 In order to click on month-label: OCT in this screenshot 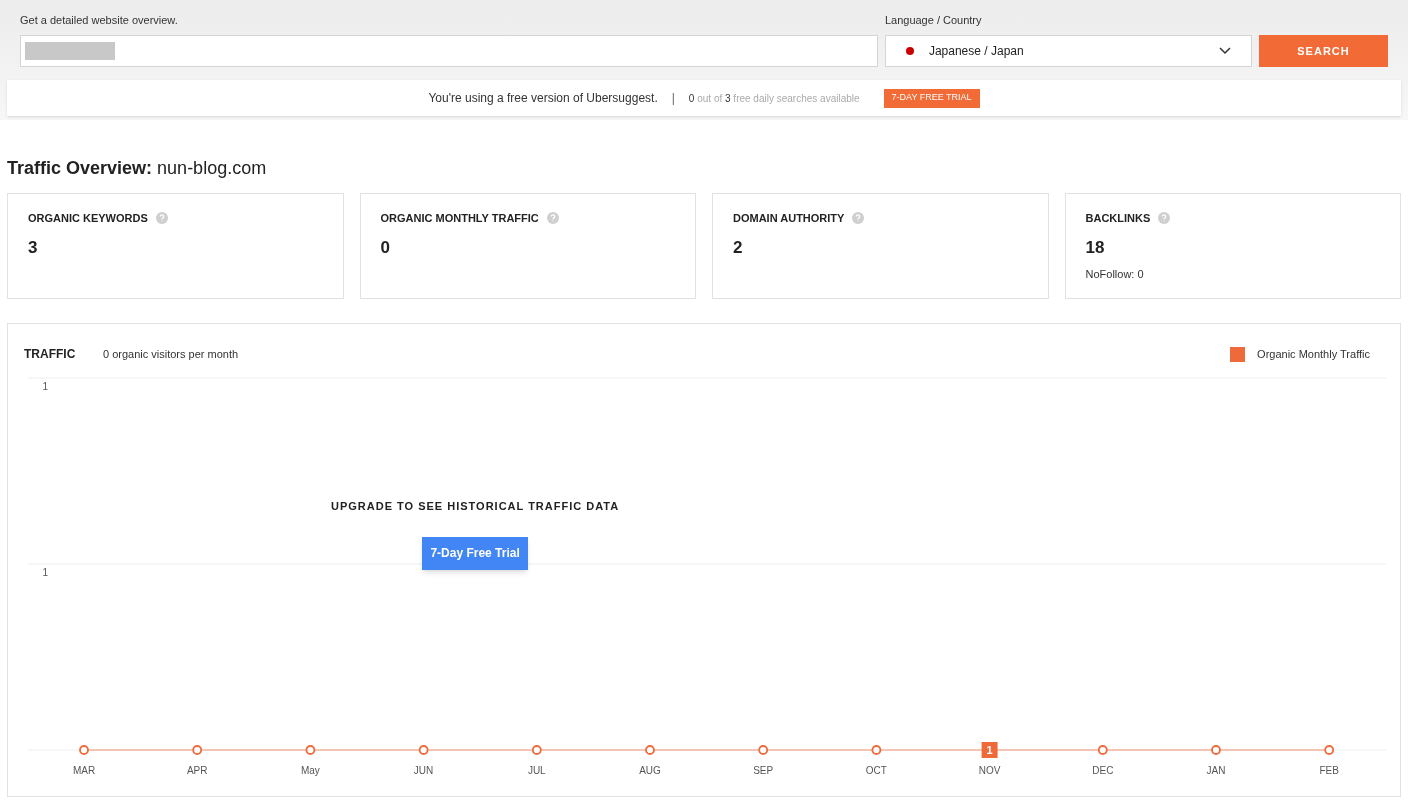, I will do `click(876, 770)`.